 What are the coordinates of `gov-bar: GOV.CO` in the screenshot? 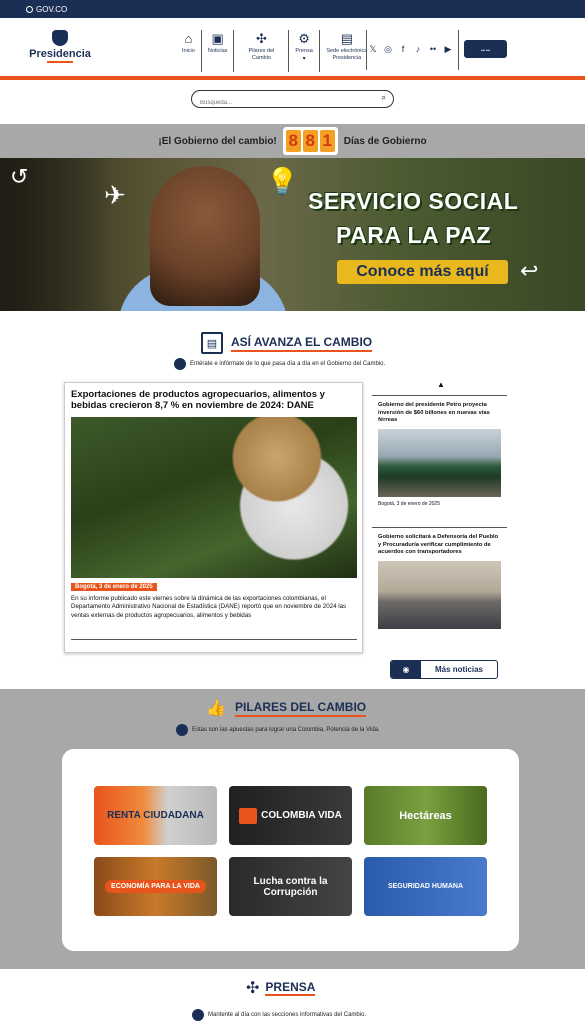 It's located at (292, 9).